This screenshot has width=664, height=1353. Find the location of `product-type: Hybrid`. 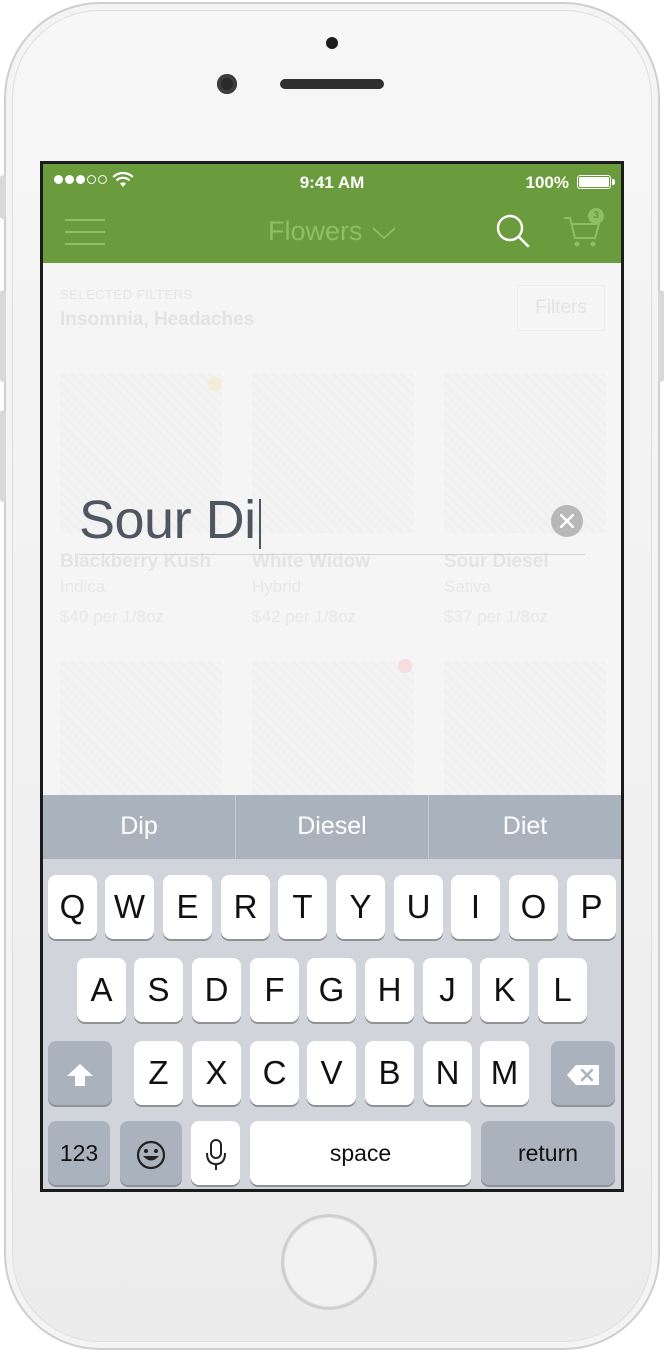

product-type: Hybrid is located at coordinates (277, 586).